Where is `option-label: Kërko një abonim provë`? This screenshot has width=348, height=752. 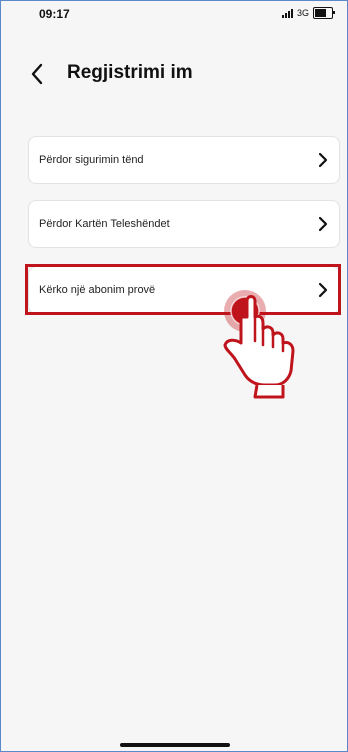
option-label: Kërko një abonim provë is located at coordinates (97, 290).